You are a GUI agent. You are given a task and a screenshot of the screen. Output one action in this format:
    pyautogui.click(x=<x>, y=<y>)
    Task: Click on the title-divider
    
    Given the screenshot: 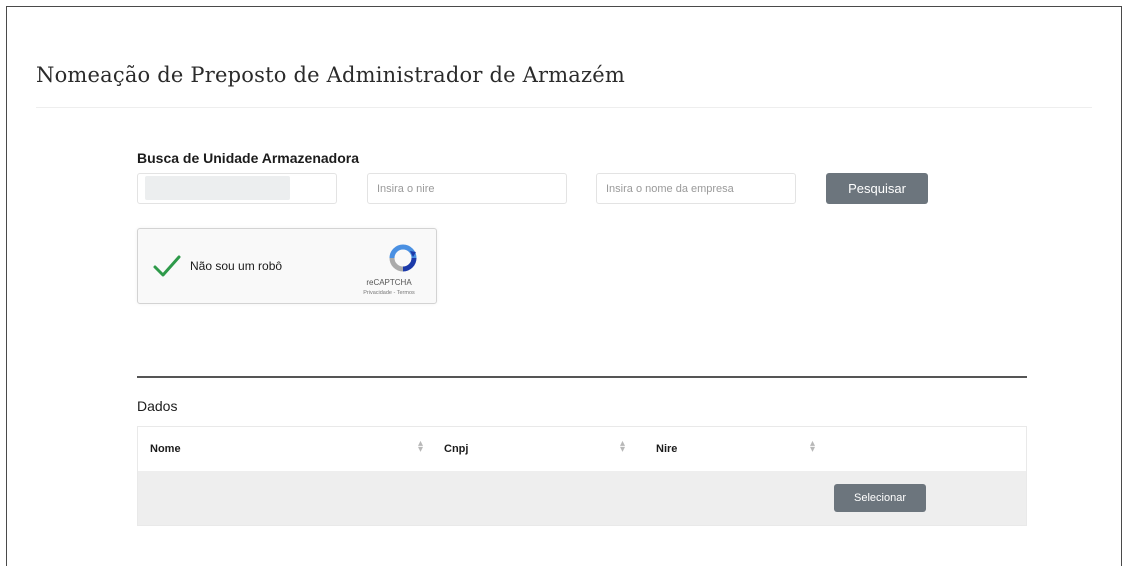 What is the action you would take?
    pyautogui.click(x=564, y=107)
    